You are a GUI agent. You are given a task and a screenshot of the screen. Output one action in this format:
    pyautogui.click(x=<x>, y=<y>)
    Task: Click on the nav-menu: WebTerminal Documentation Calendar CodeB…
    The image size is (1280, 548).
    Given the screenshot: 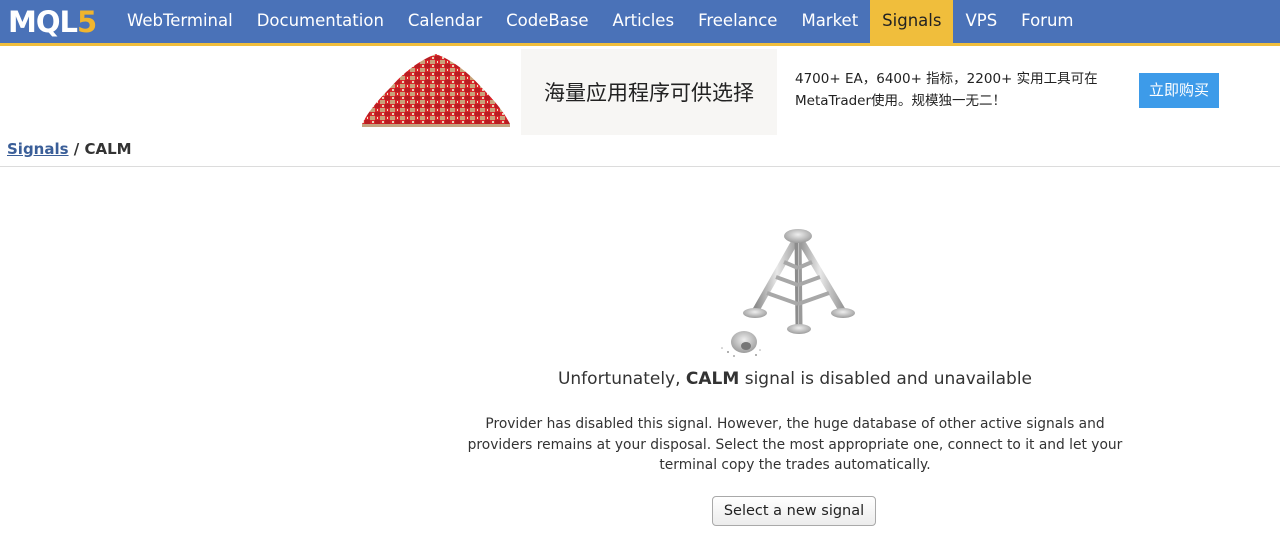 What is the action you would take?
    pyautogui.click(x=600, y=21)
    